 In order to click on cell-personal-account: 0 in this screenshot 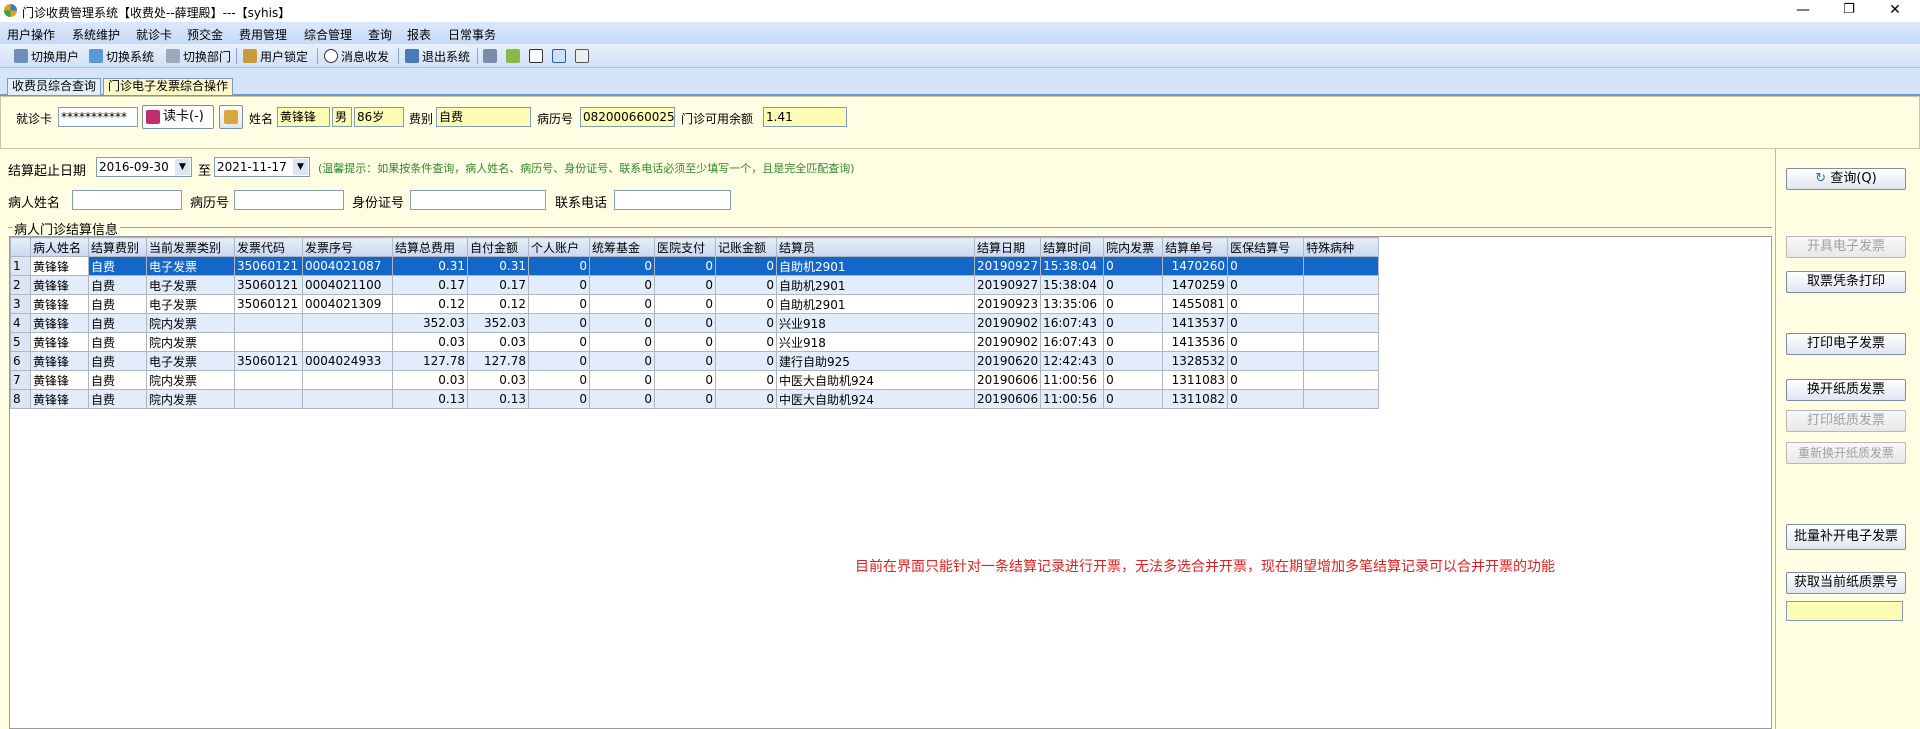, I will do `click(559, 285)`.